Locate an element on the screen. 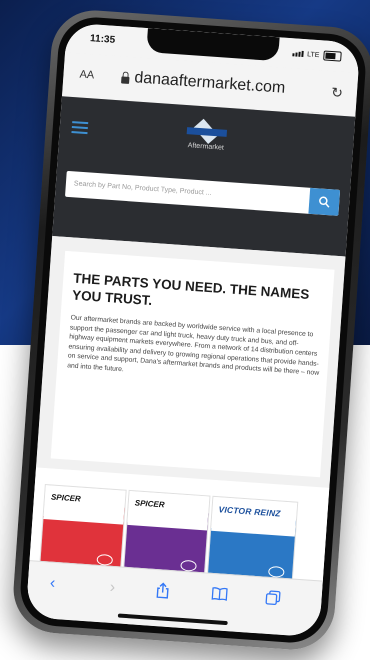 Image resolution: width=370 pixels, height=660 pixels. site-logo: Aftermarket is located at coordinates (207, 137).